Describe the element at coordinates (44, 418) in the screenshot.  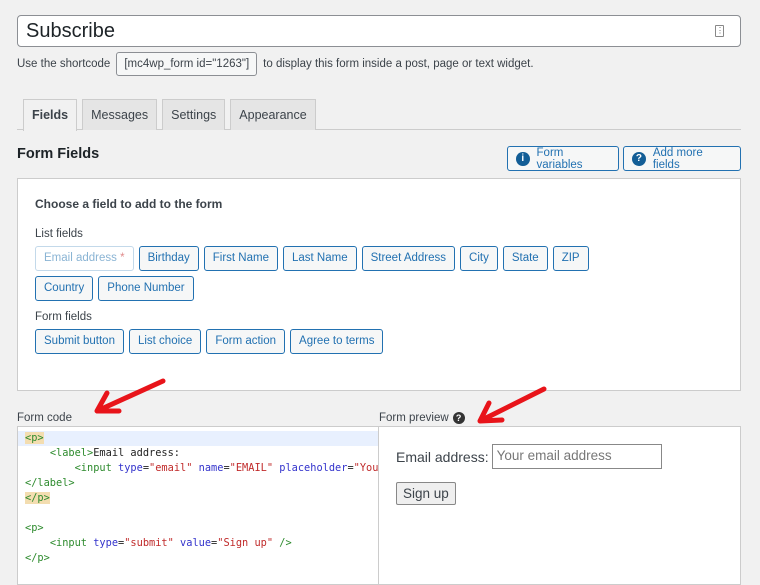
I see `form-code-label: Form code` at that location.